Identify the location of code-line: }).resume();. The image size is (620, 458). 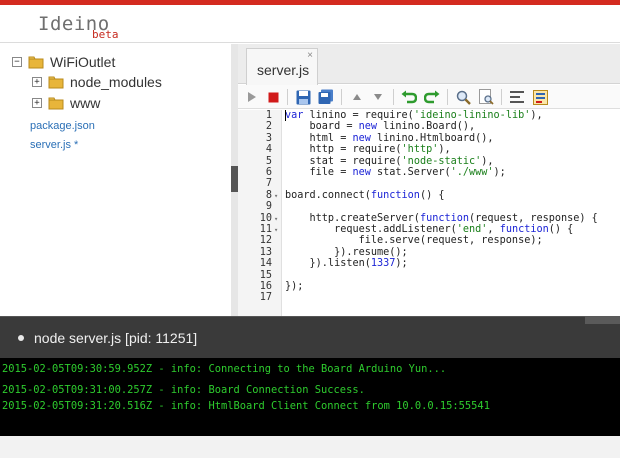
(346, 252).